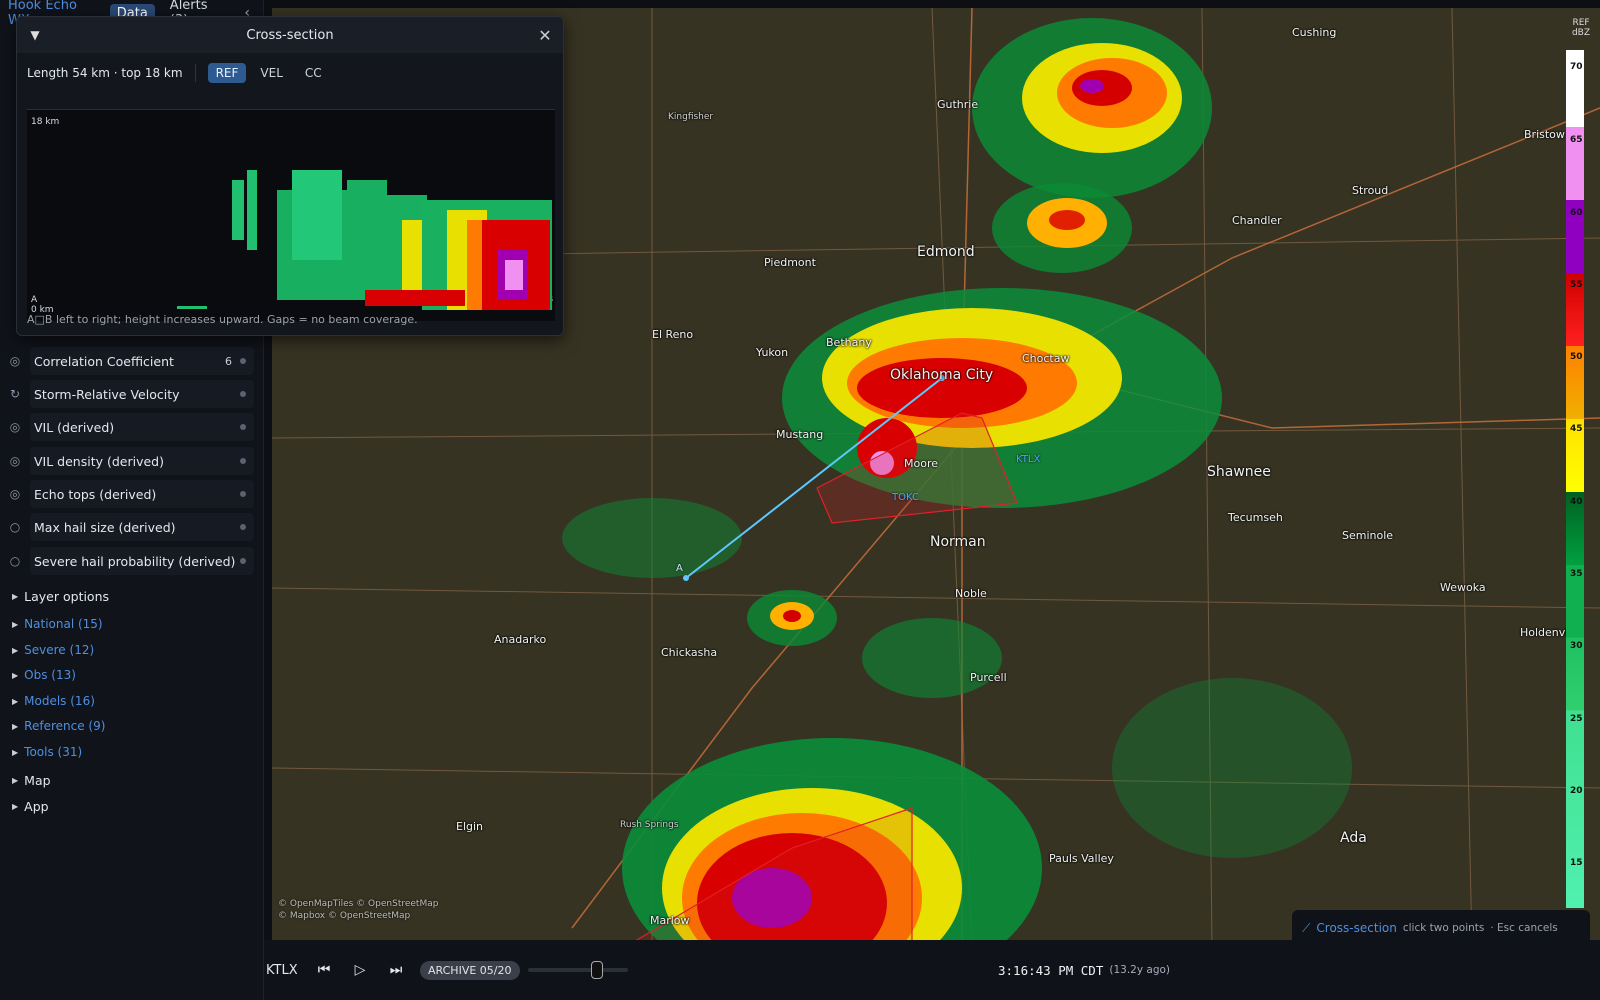  What do you see at coordinates (1576, 646) in the screenshot?
I see `legend-tick: 30` at bounding box center [1576, 646].